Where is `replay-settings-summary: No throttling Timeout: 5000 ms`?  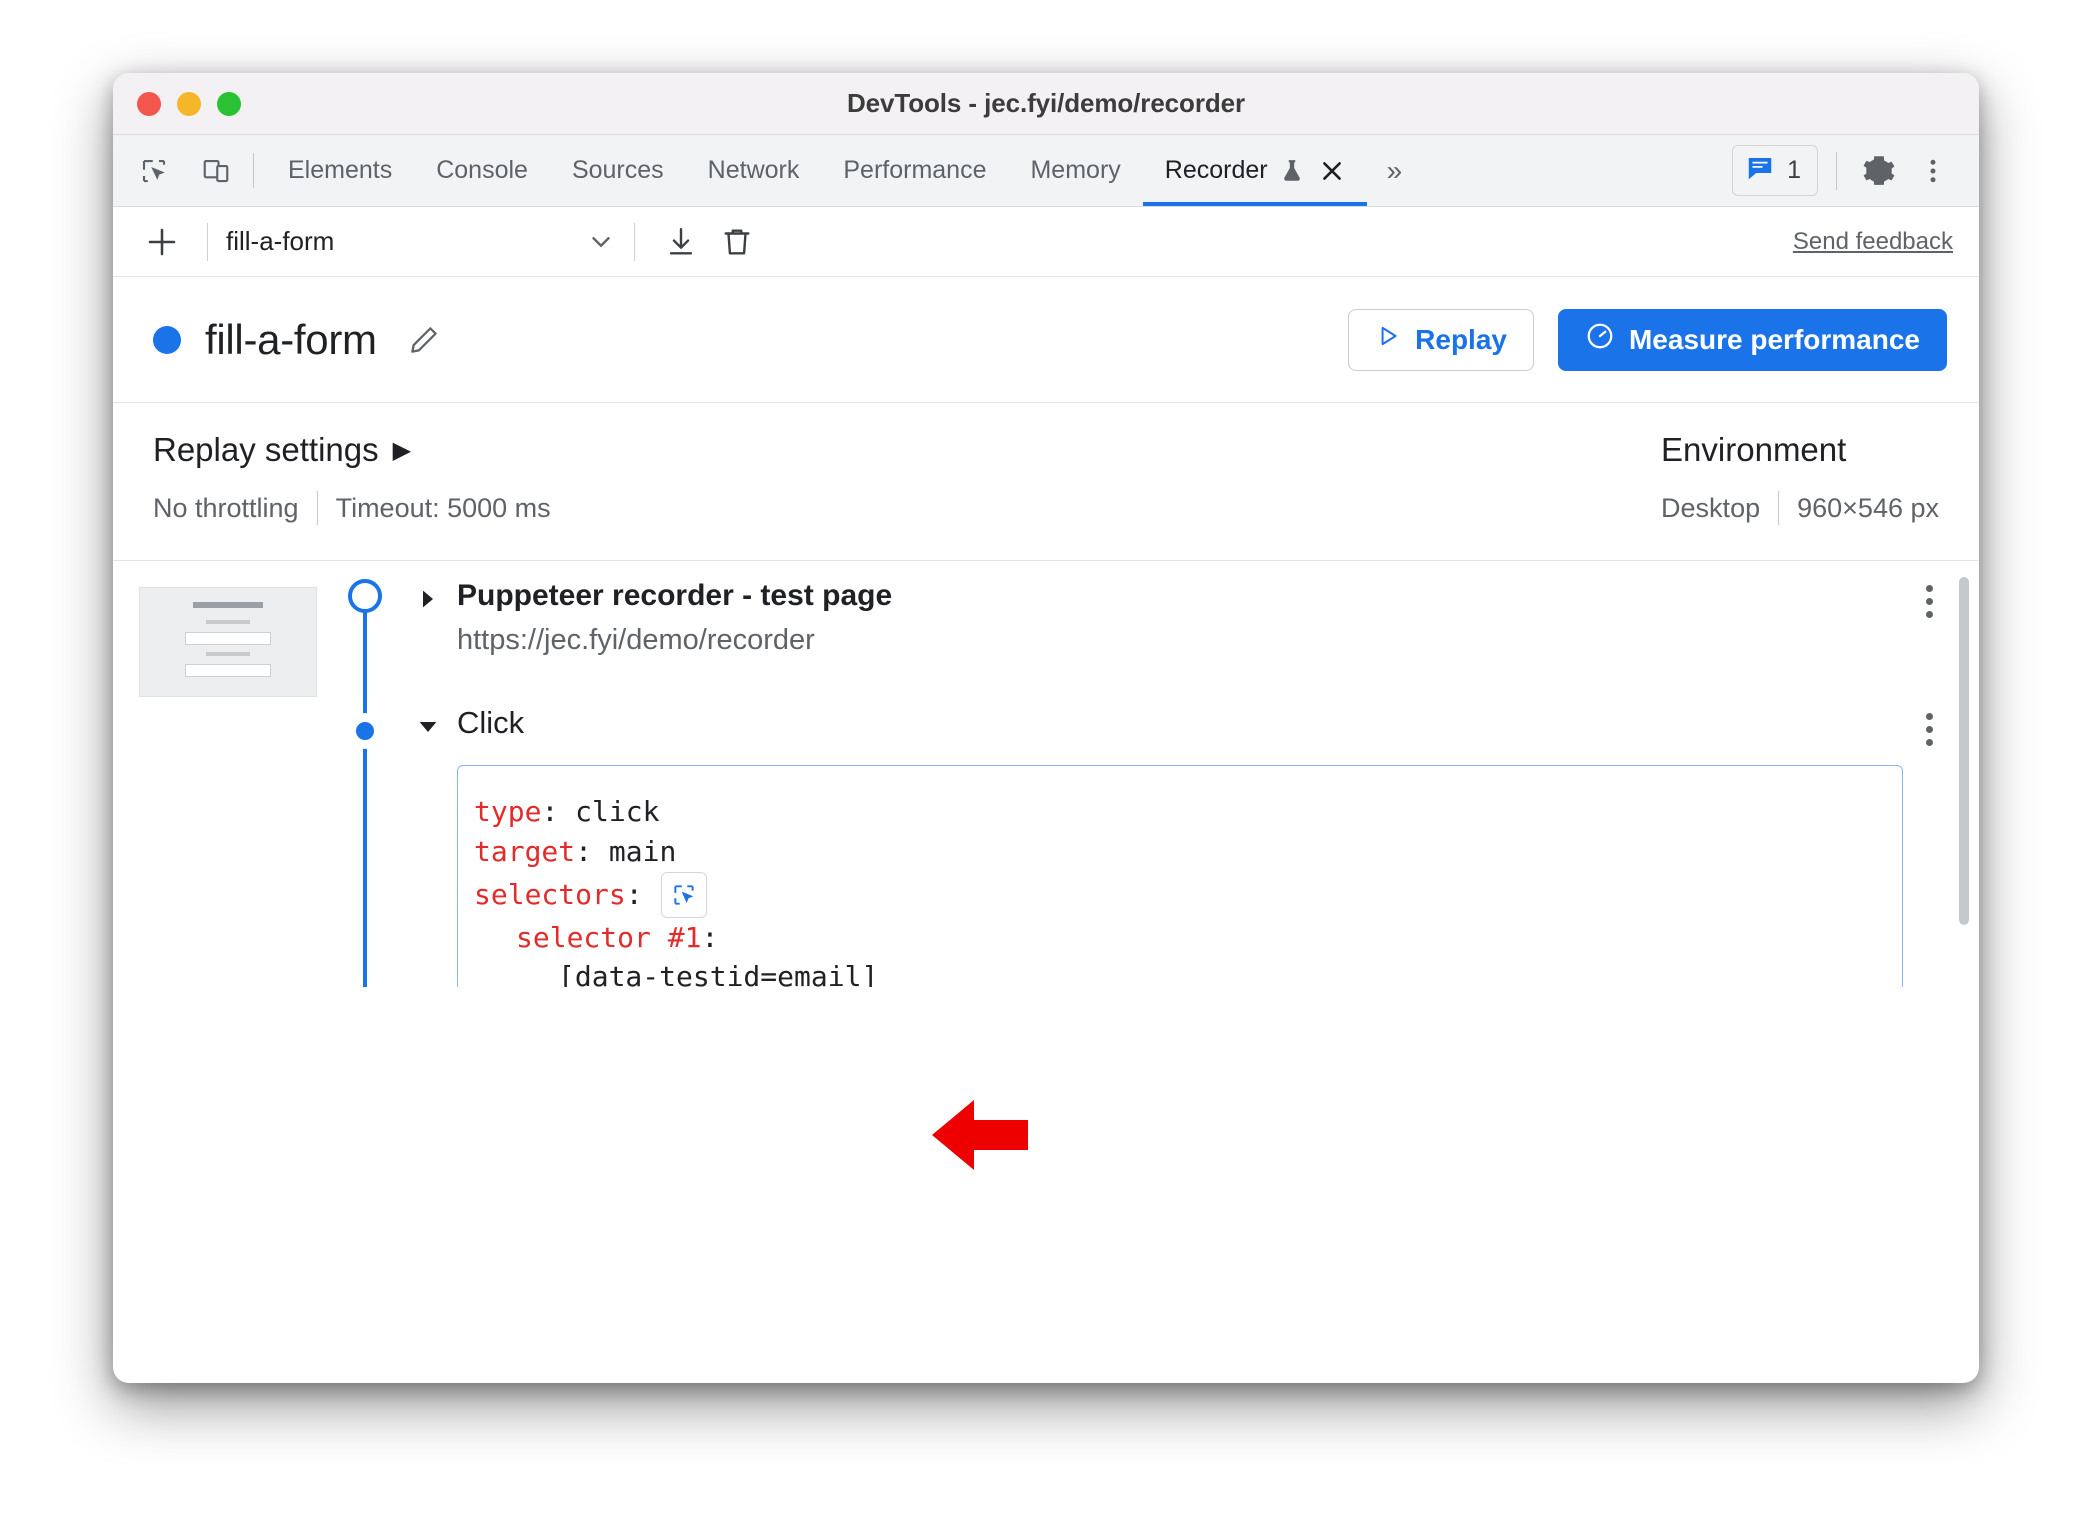
replay-settings-summary: No throttling Timeout: 5000 ms is located at coordinates (352, 508).